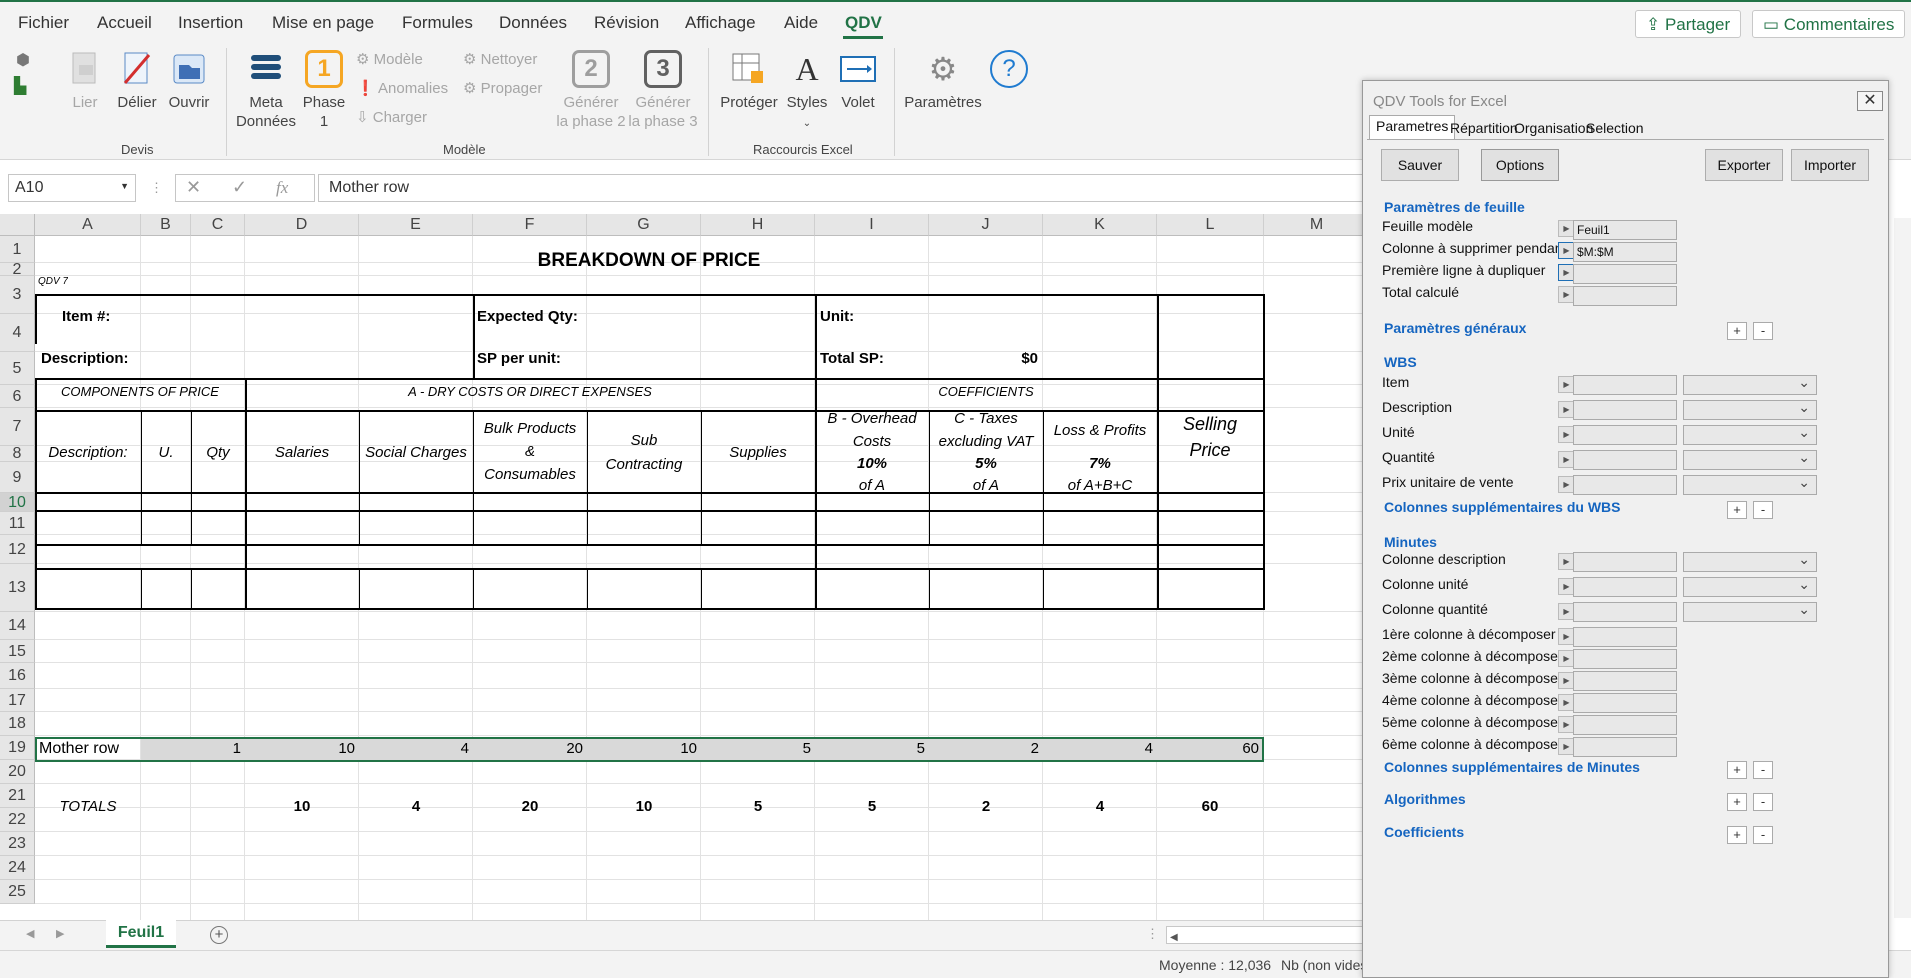 The width and height of the screenshot is (1911, 978). I want to click on charger-button: ⇩ Charger, so click(391, 117).